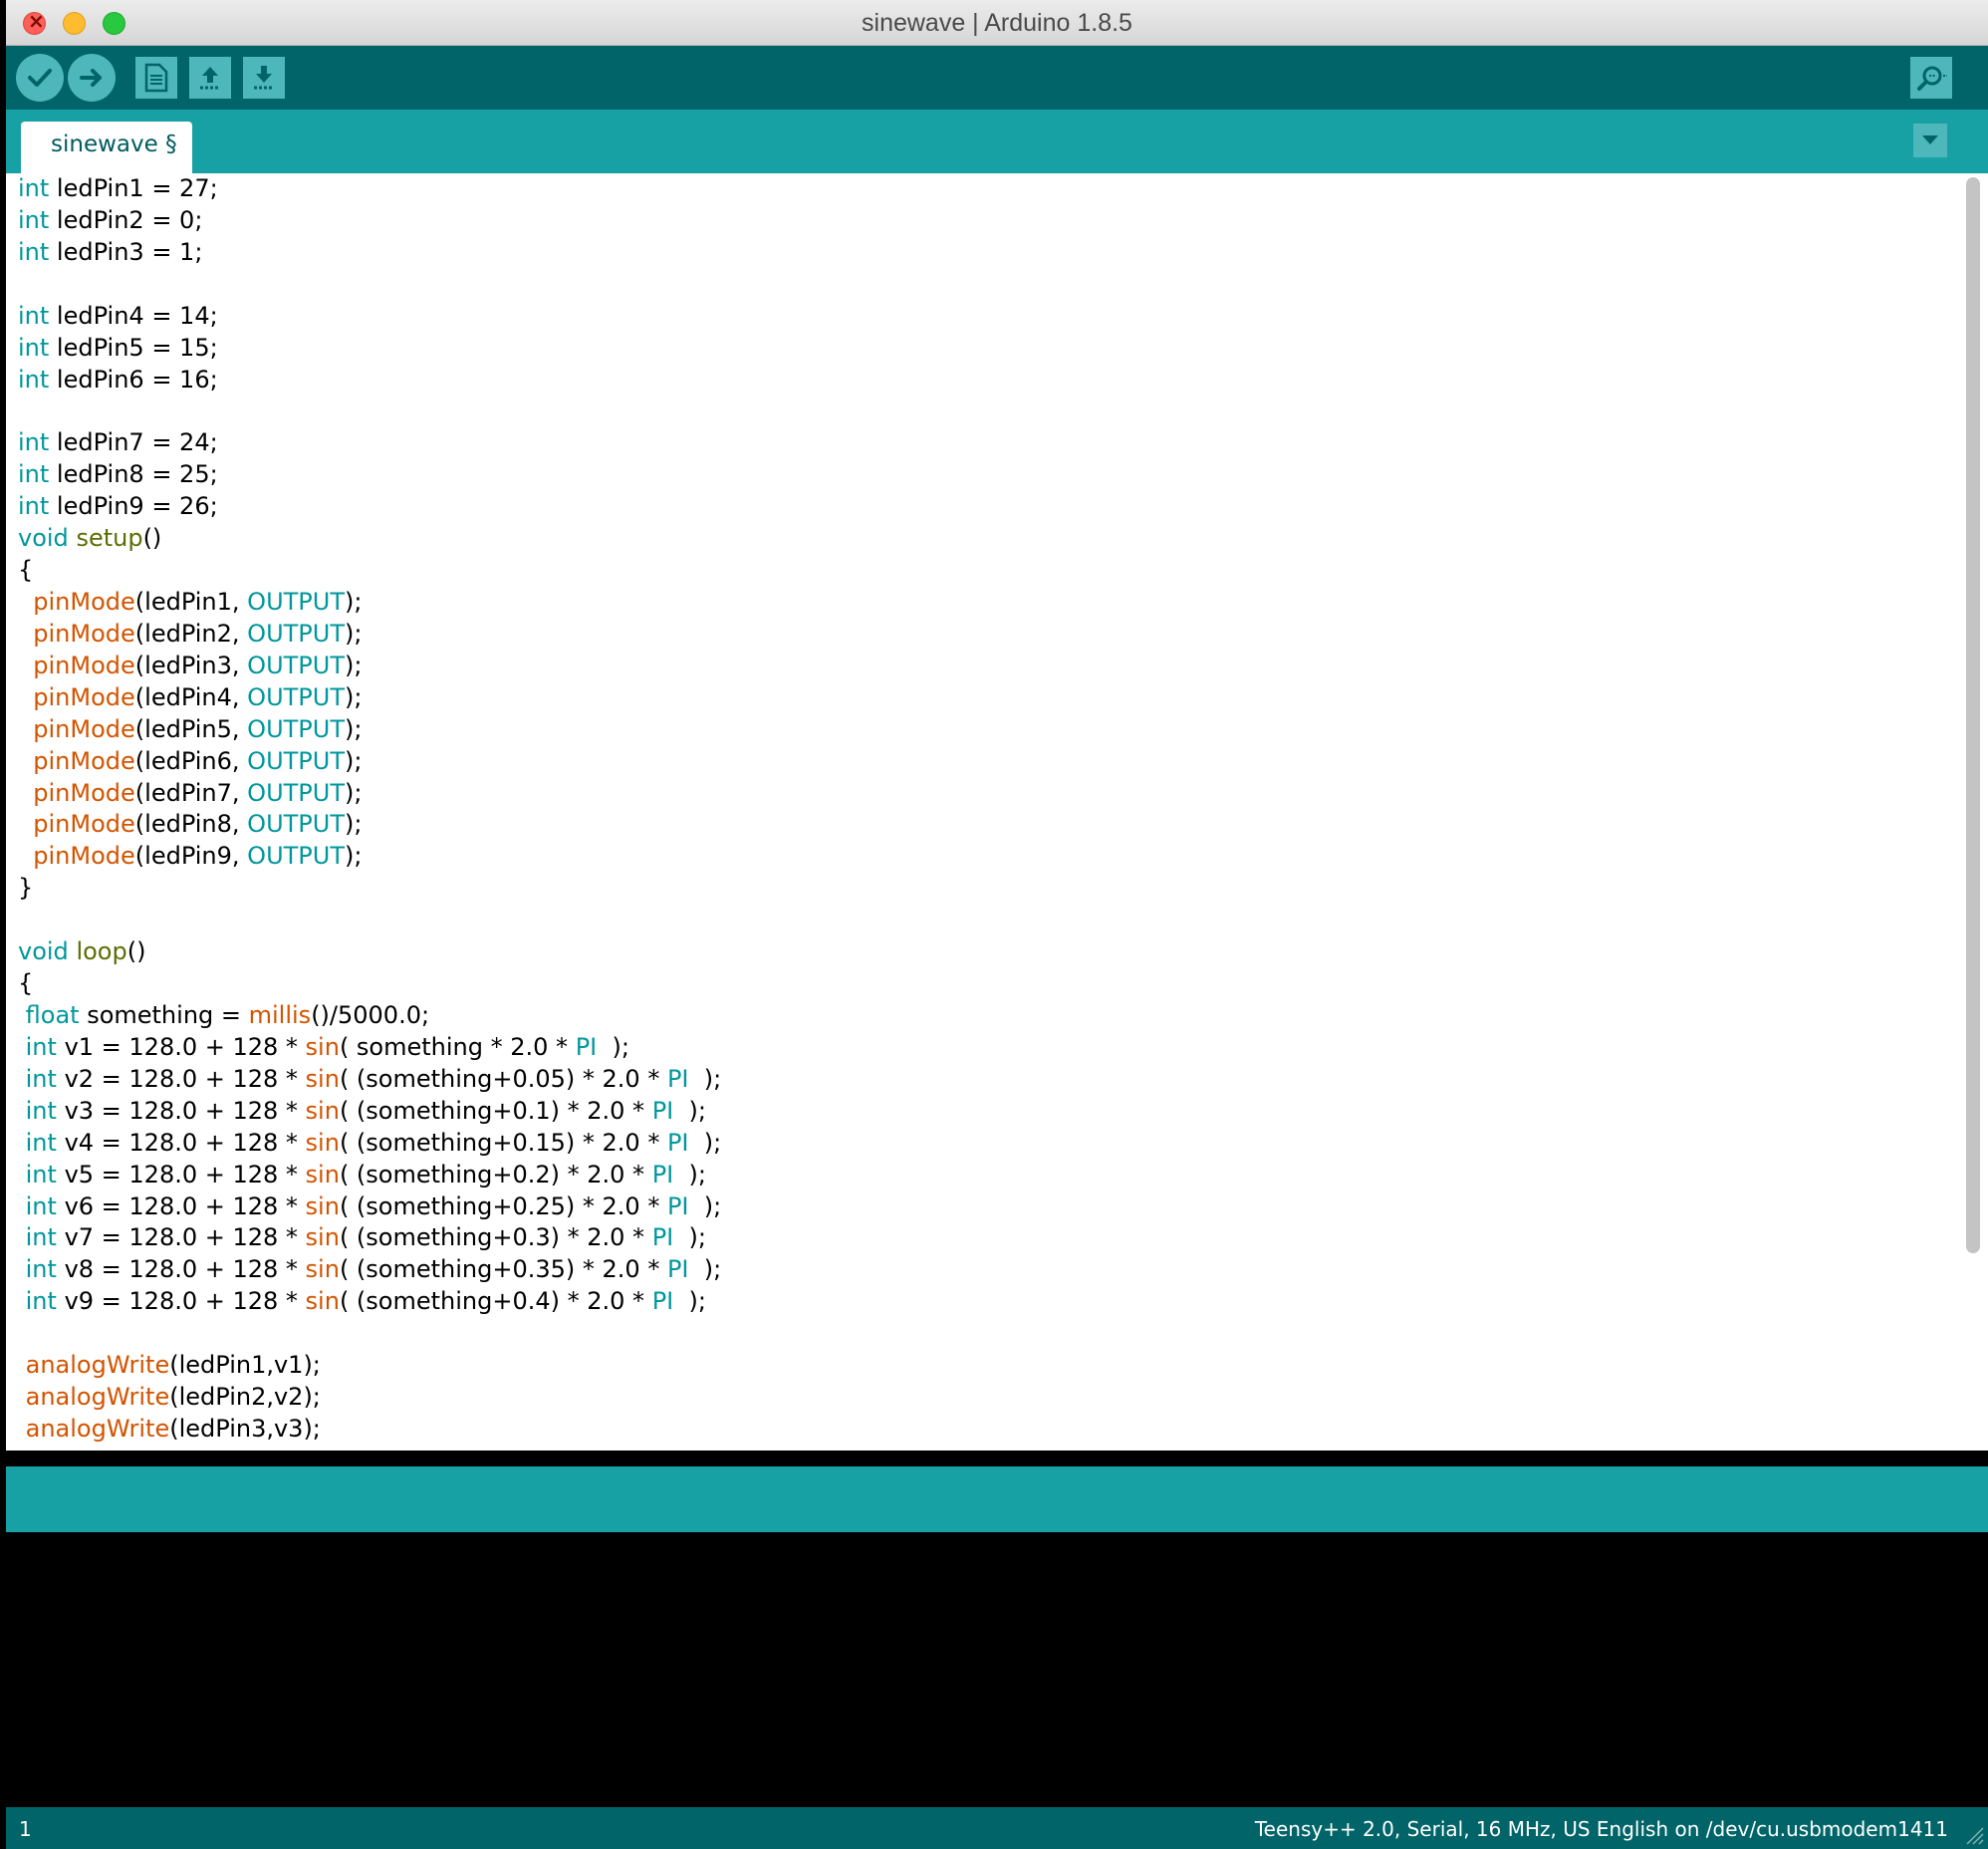 The height and width of the screenshot is (1849, 1988). I want to click on code-line: void setup(), so click(369, 539).